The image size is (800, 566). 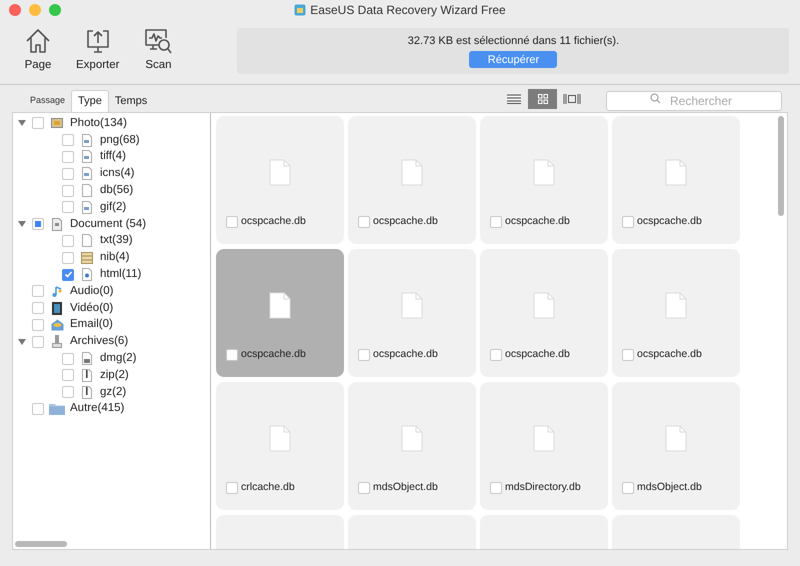 I want to click on category-label: Audio(0), so click(x=92, y=291).